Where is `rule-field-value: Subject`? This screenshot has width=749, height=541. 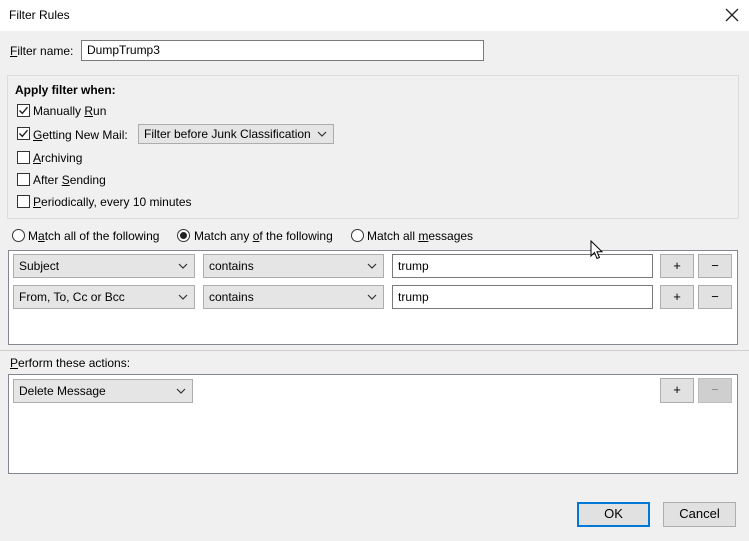
rule-field-value: Subject is located at coordinates (39, 266).